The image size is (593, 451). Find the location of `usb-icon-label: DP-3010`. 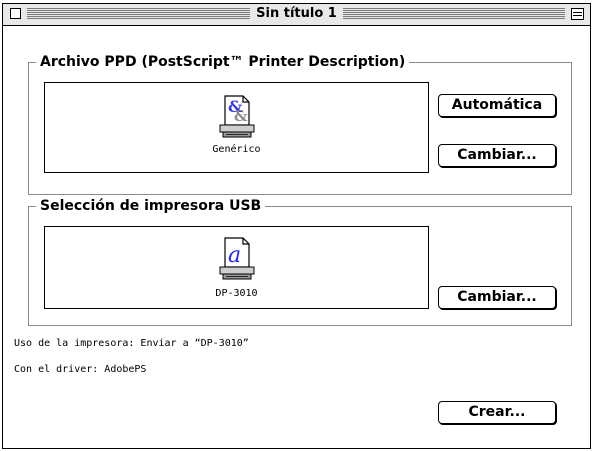

usb-icon-label: DP-3010 is located at coordinates (236, 293).